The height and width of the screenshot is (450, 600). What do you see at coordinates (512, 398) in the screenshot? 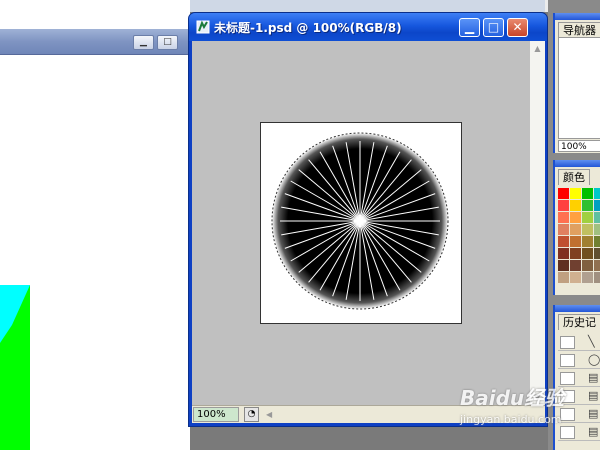
I see `watermark-brand: Baidu经验` at bounding box center [512, 398].